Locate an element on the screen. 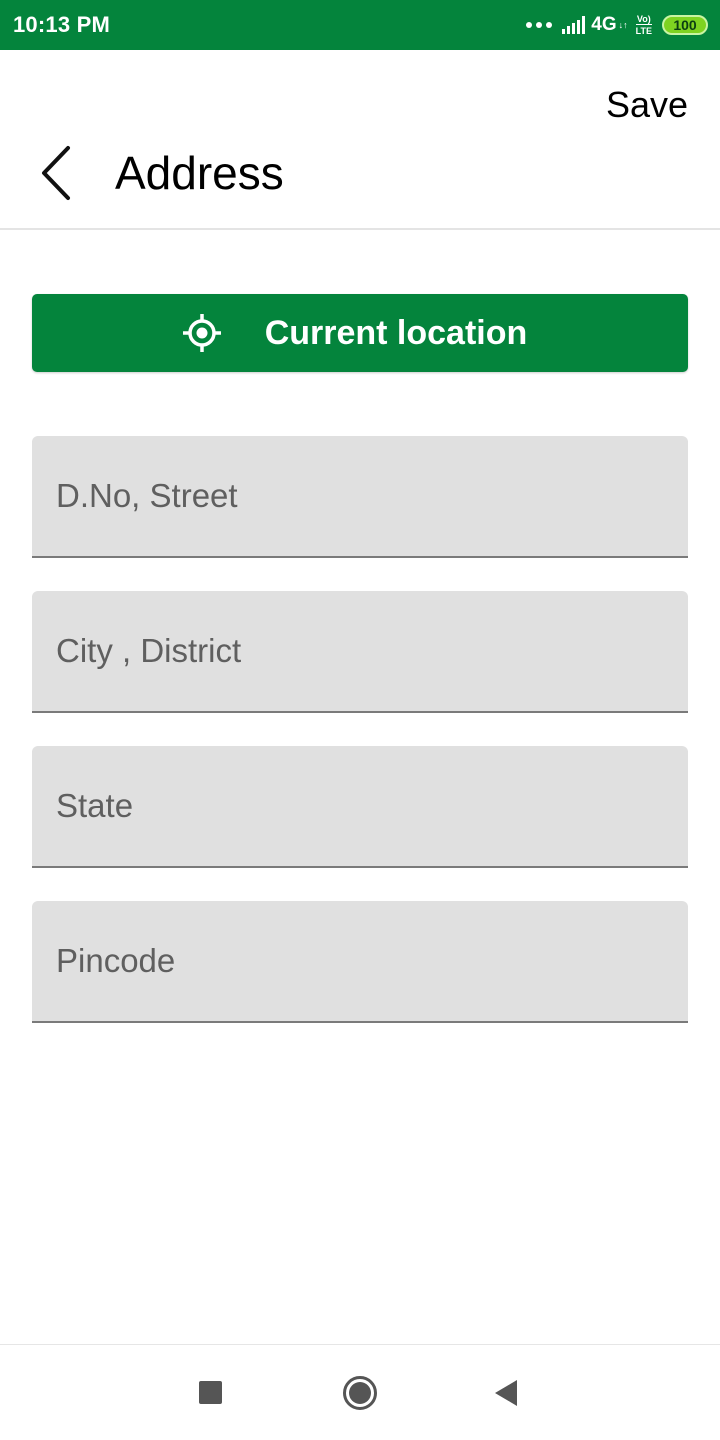  battery-icon: 100 is located at coordinates (685, 25).